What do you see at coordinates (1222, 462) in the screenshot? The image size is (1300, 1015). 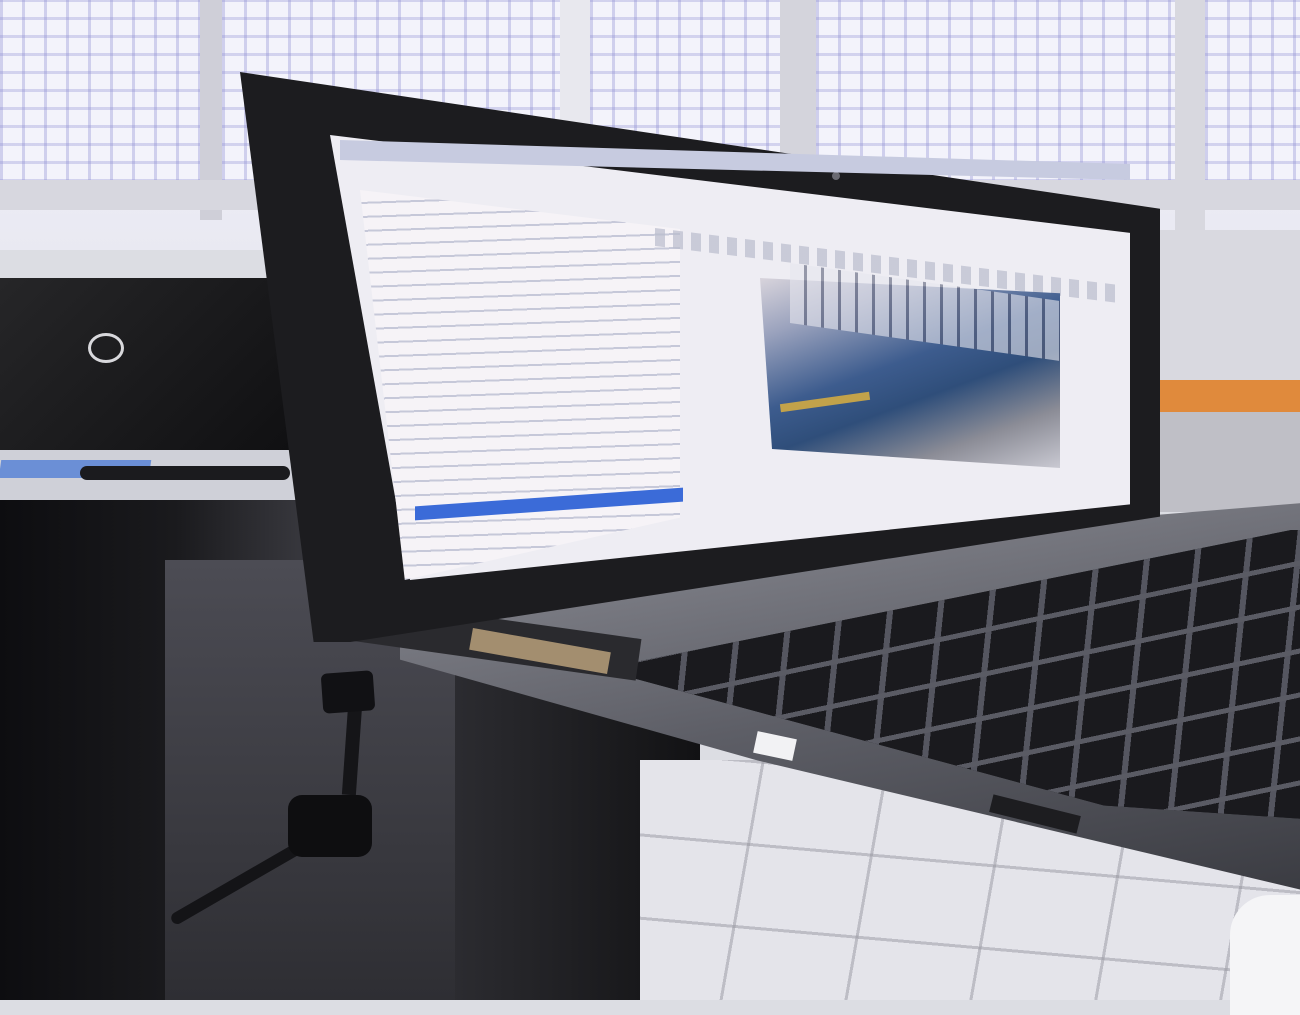 I see `shelf-shadow` at bounding box center [1222, 462].